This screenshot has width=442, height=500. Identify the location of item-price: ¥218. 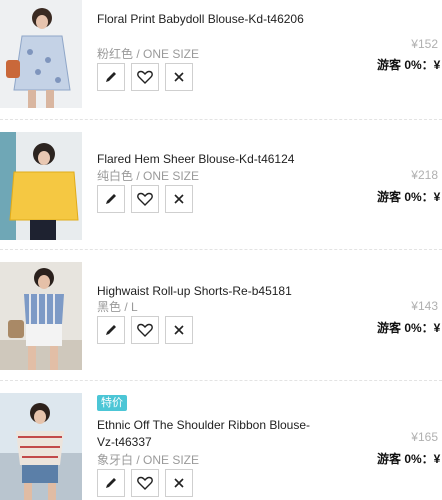
(424, 175).